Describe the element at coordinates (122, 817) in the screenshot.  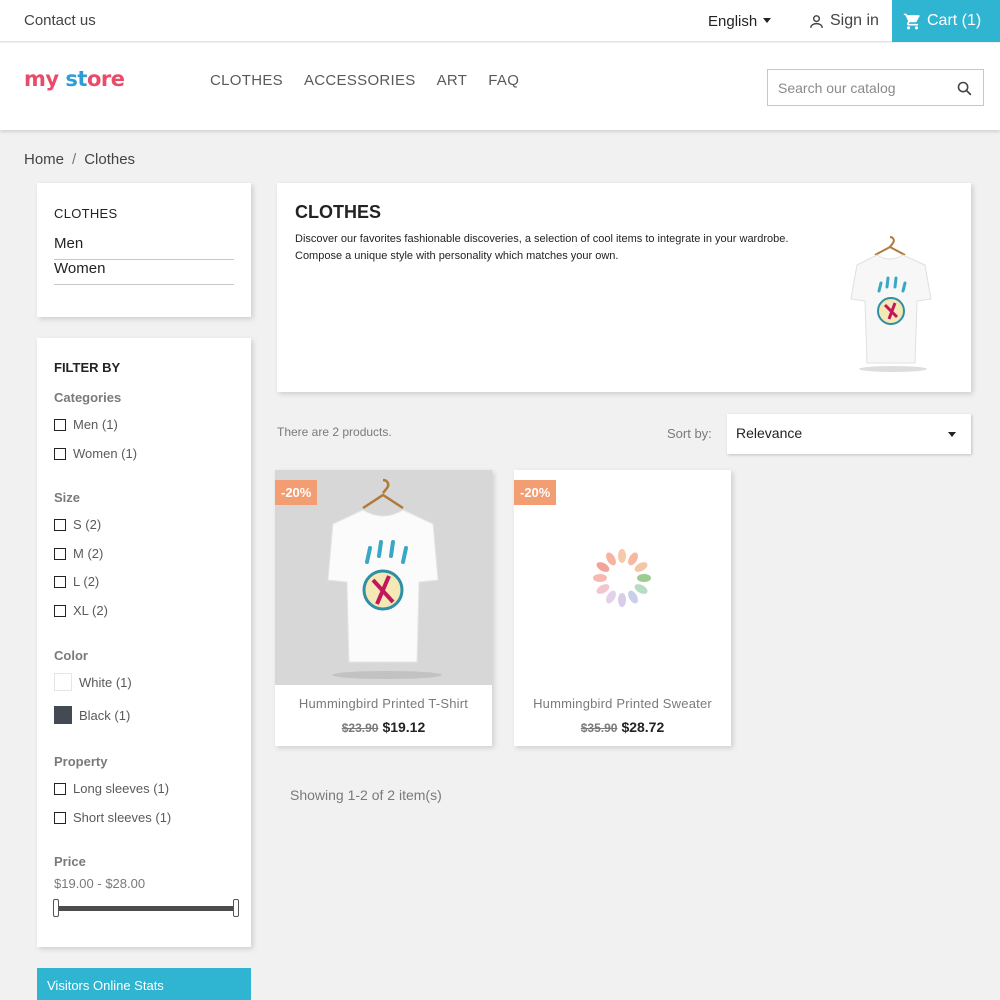
I see `filter-option-label: Short sleeves (1)` at that location.